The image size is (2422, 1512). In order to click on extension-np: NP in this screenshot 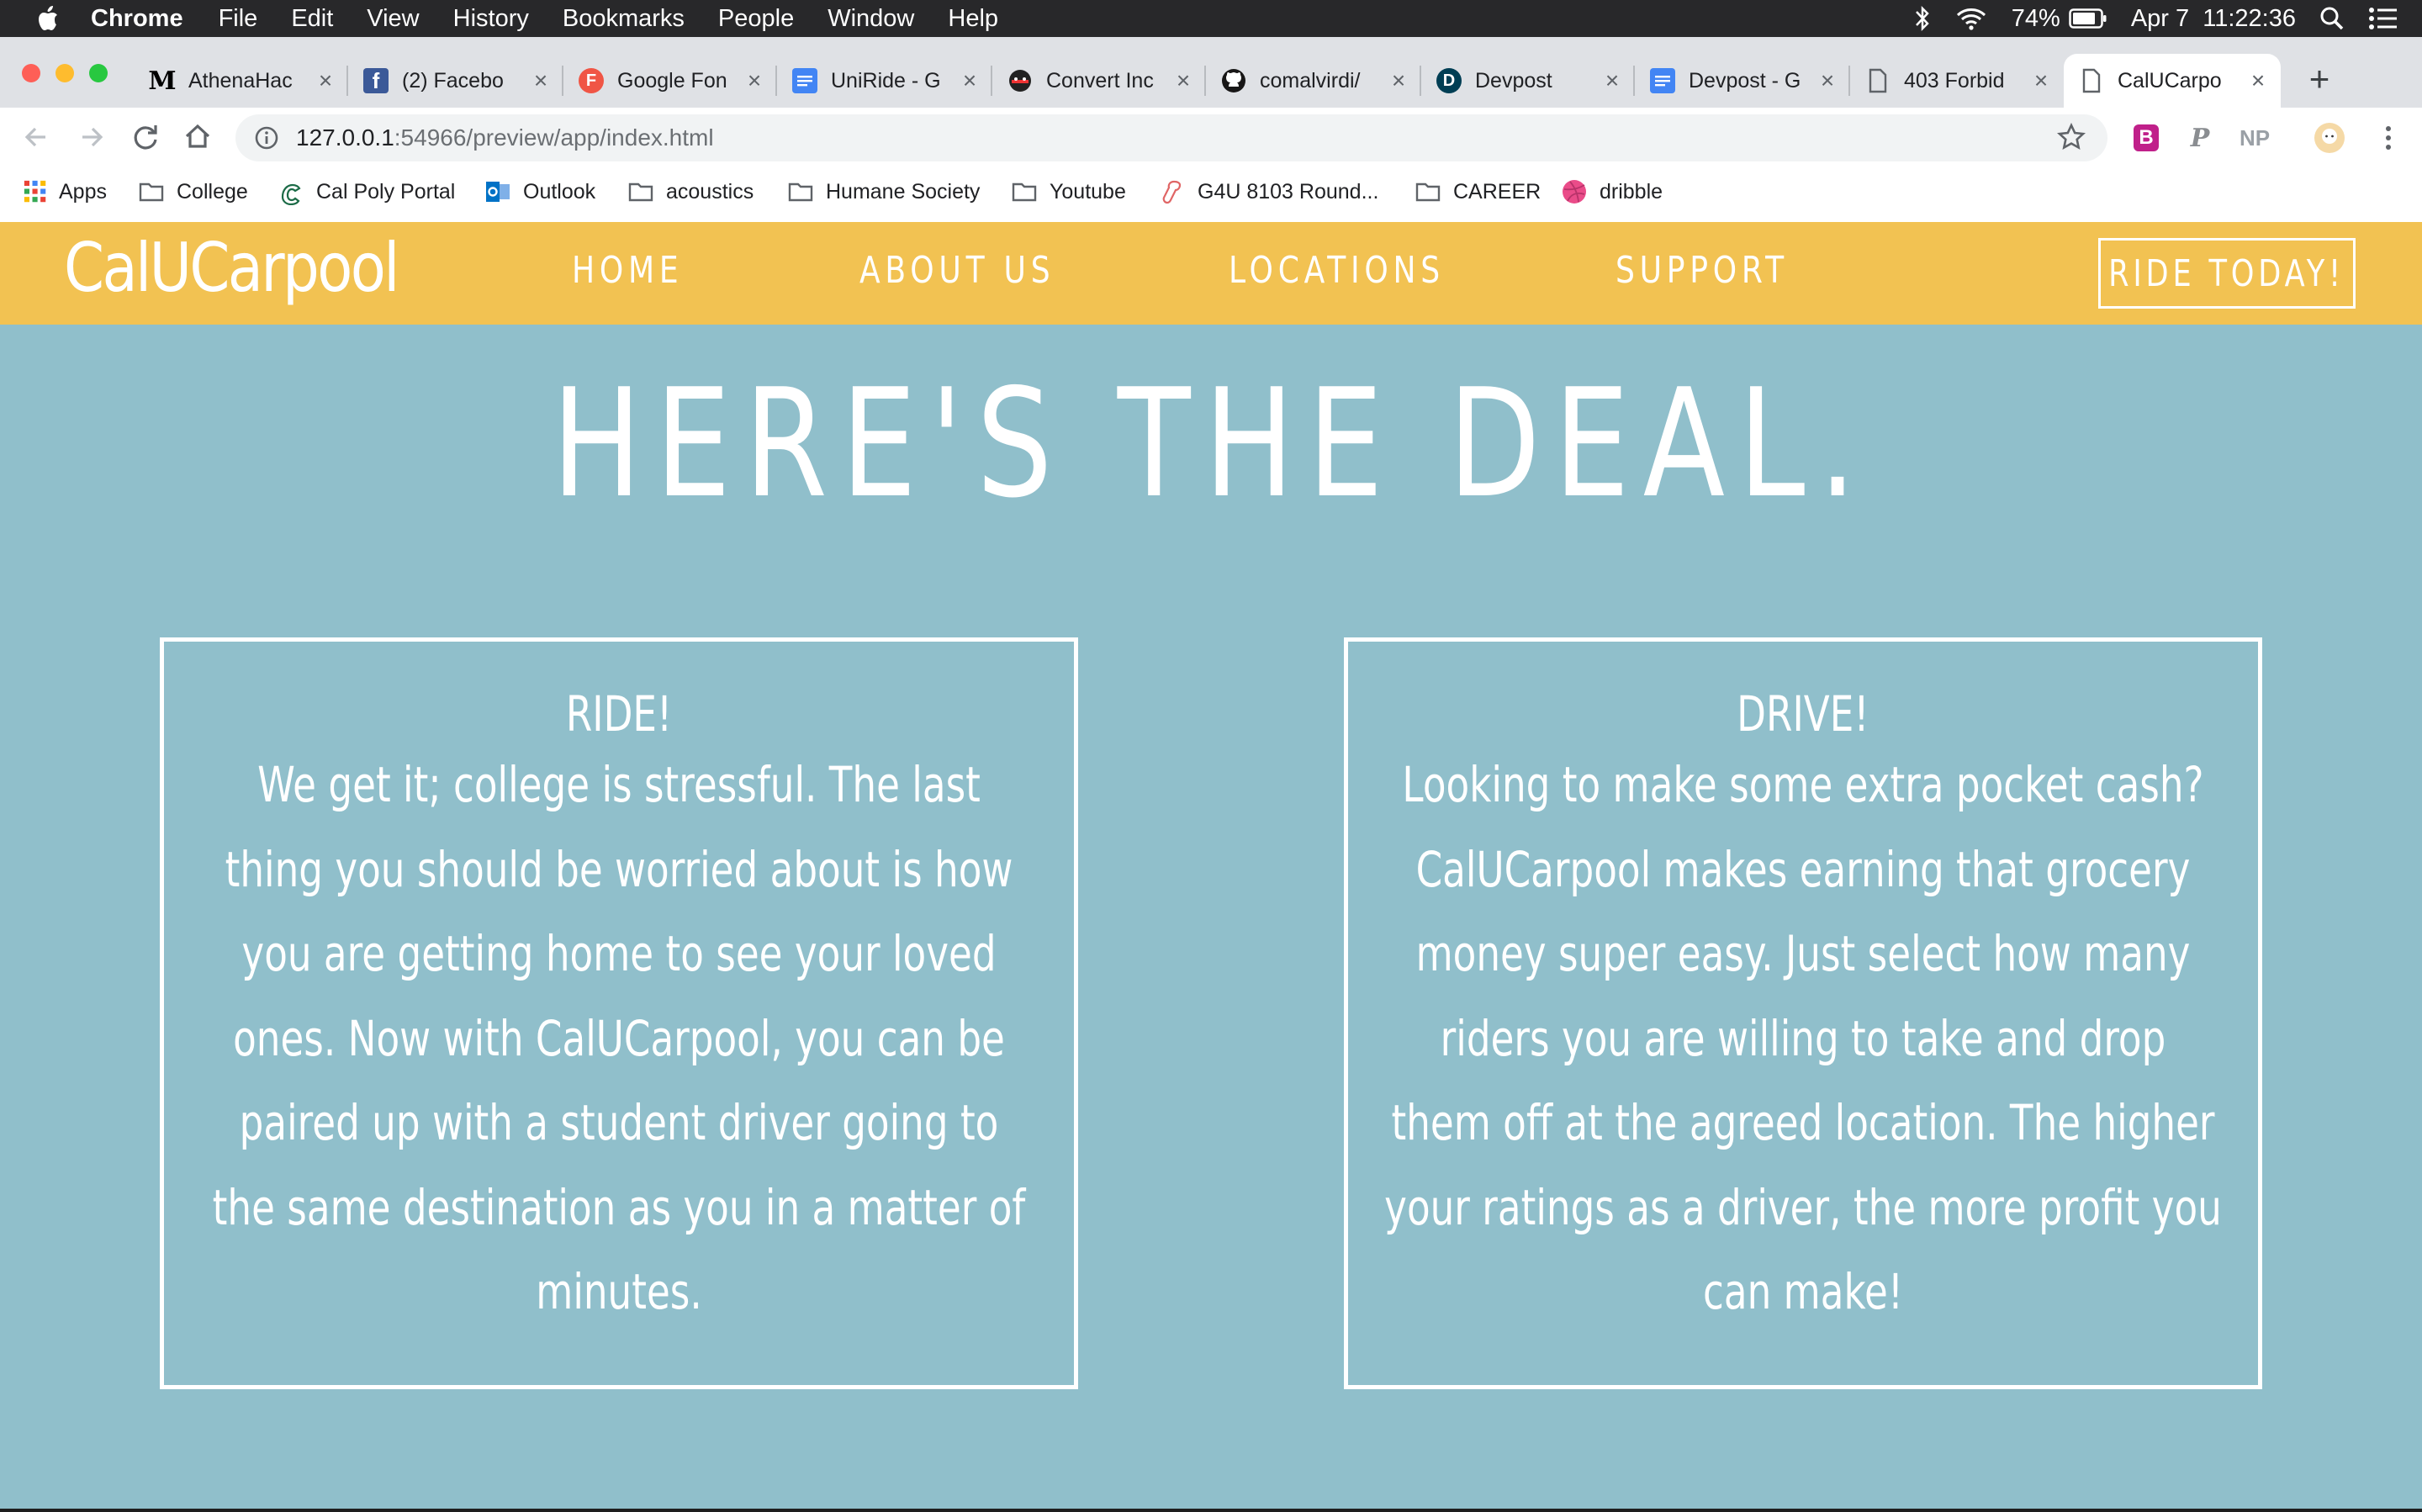, I will do `click(2255, 138)`.